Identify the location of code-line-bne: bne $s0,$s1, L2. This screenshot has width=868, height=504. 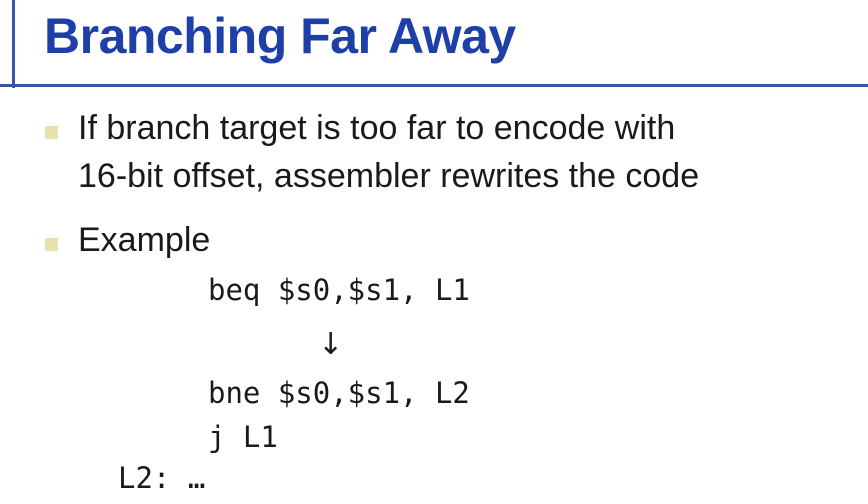
(339, 393).